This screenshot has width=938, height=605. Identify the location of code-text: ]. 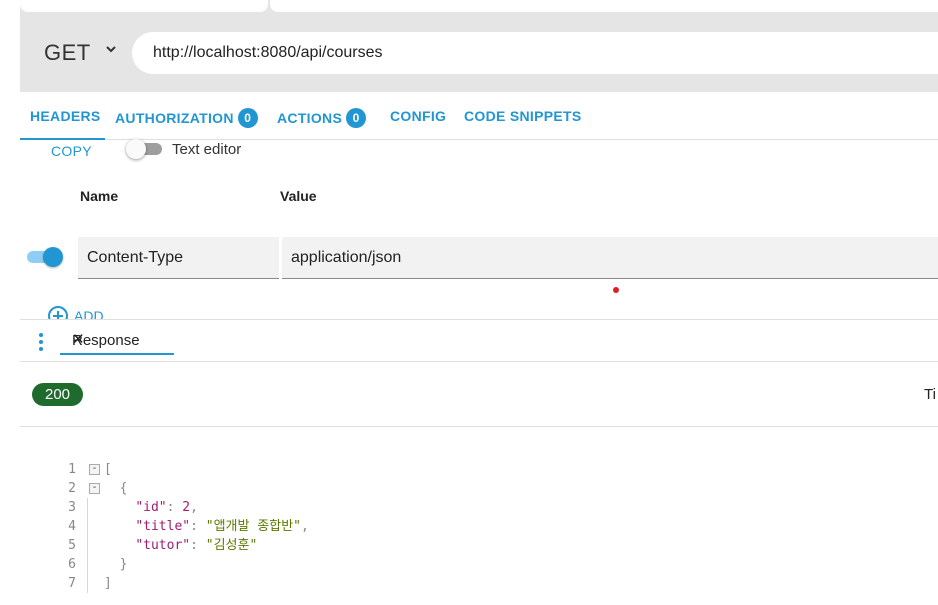
(108, 583).